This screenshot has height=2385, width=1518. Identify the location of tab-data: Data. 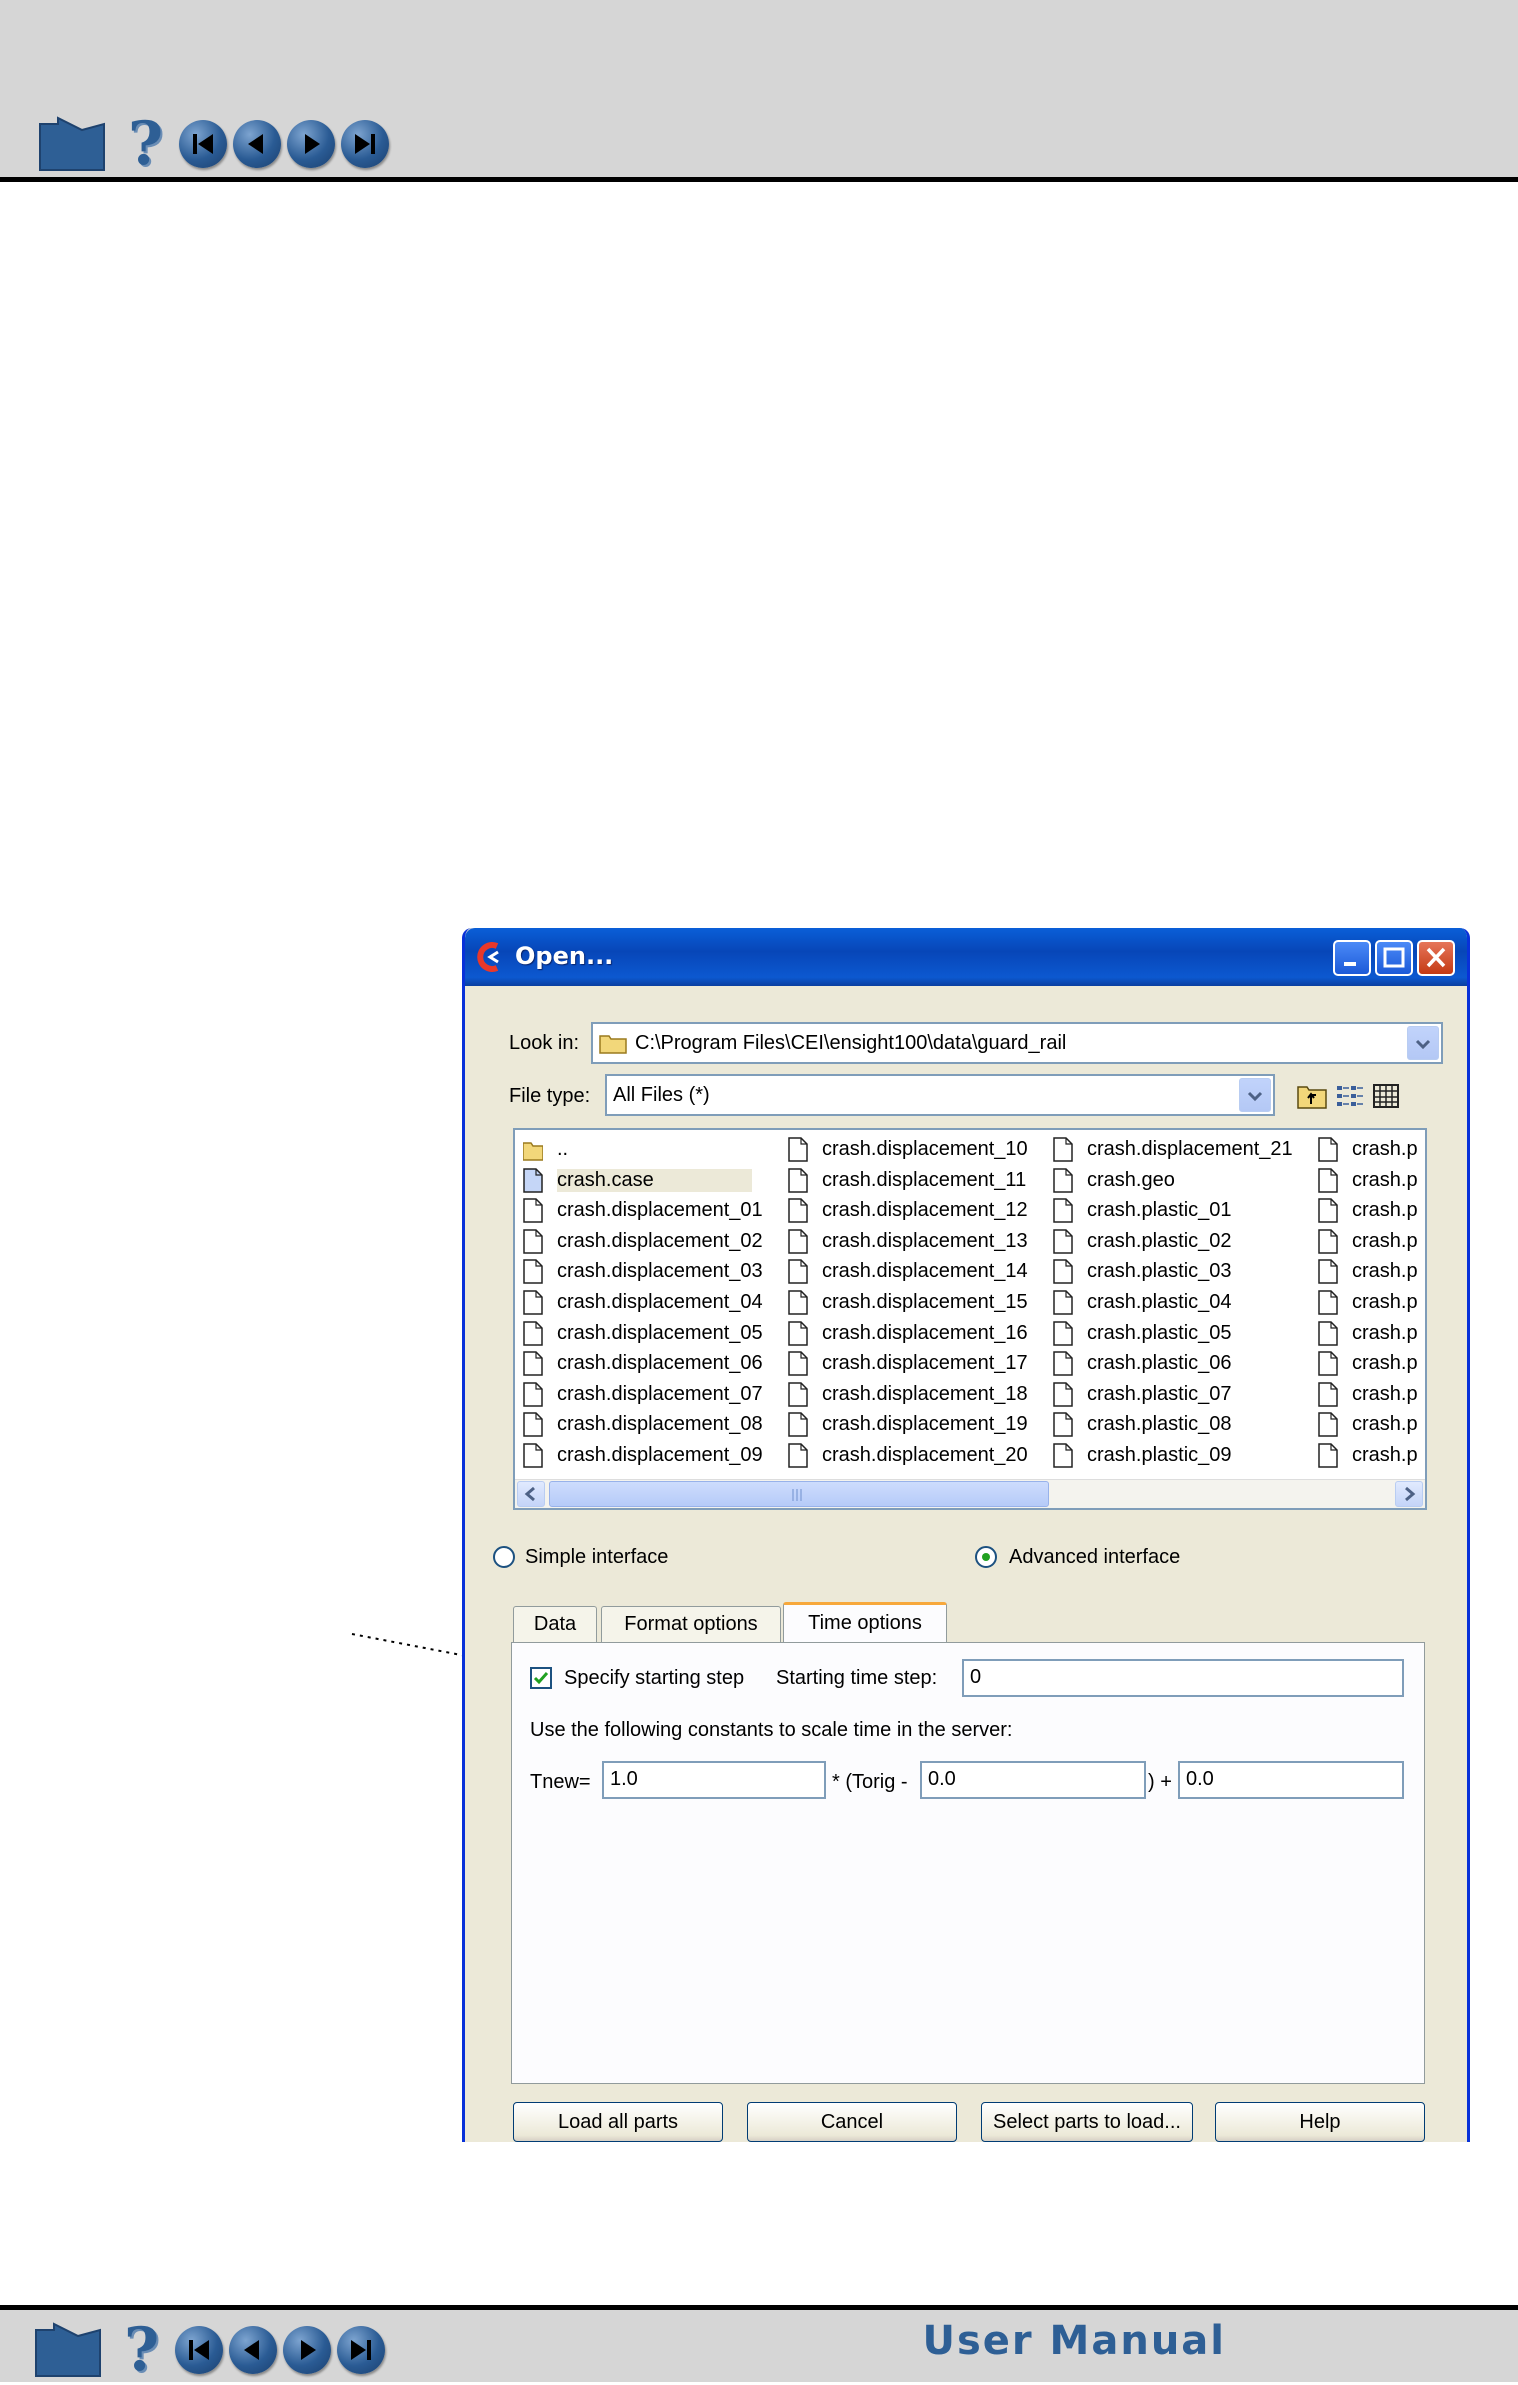
(555, 1624).